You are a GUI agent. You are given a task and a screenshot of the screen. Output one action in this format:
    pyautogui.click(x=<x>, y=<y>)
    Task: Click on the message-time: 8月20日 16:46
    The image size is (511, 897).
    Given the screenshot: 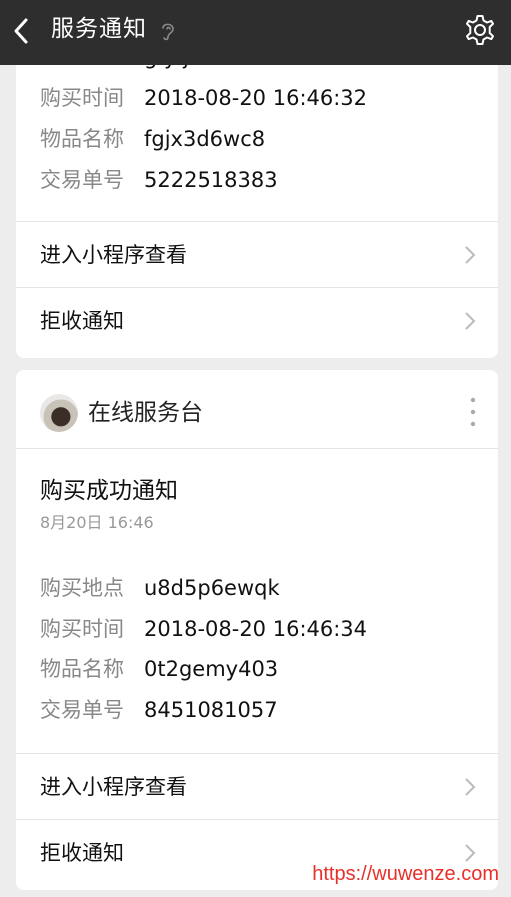 What is the action you would take?
    pyautogui.click(x=97, y=522)
    